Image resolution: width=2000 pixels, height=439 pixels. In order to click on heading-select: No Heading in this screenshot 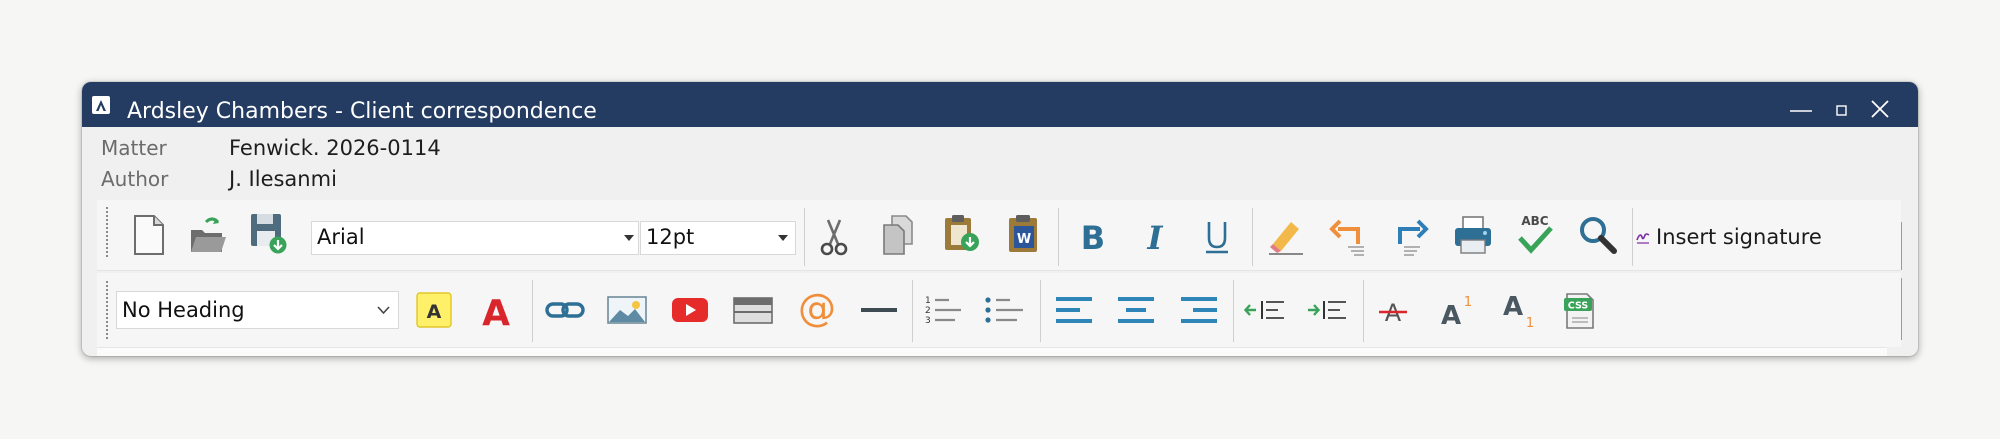, I will do `click(257, 310)`.